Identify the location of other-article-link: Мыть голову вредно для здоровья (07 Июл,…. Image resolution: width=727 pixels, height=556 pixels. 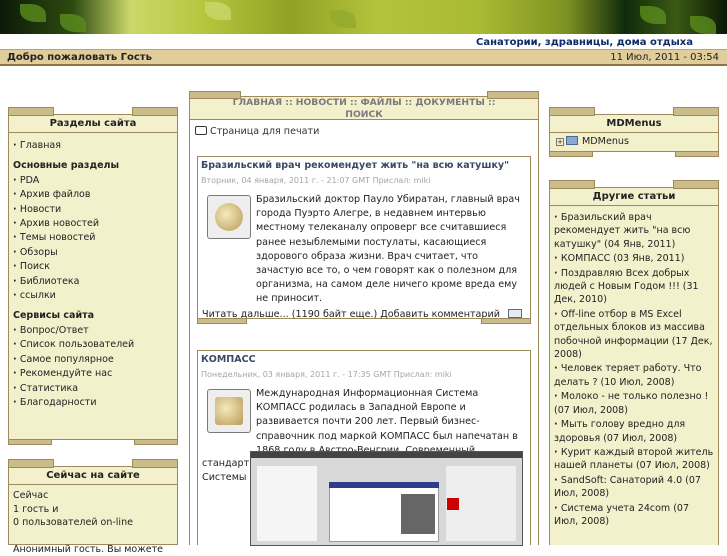
(634, 431).